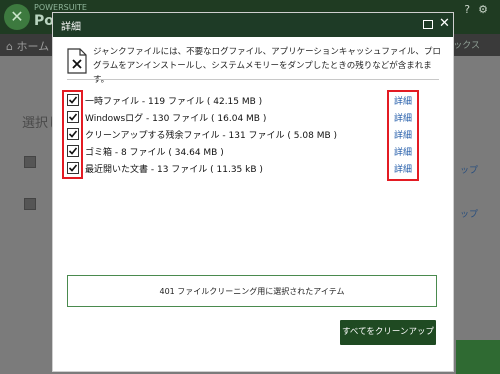 The height and width of the screenshot is (374, 500). Describe the element at coordinates (60, 7) in the screenshot. I see `background-brand-small: POWERSUITE` at that location.